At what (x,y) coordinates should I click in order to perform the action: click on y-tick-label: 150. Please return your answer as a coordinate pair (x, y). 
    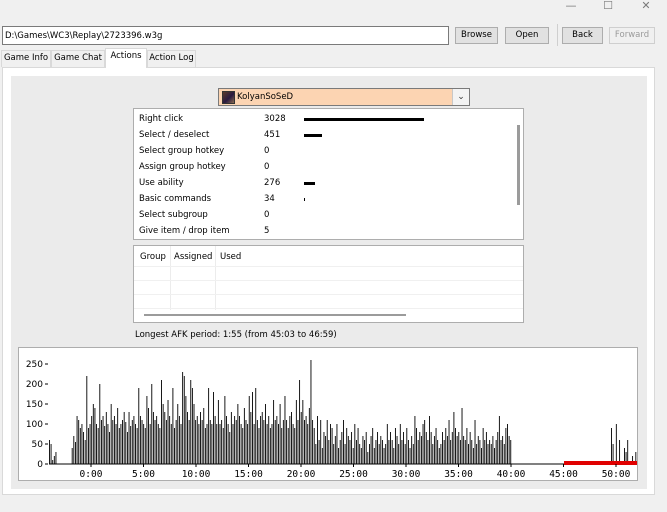
    Looking at the image, I should click on (34, 405).